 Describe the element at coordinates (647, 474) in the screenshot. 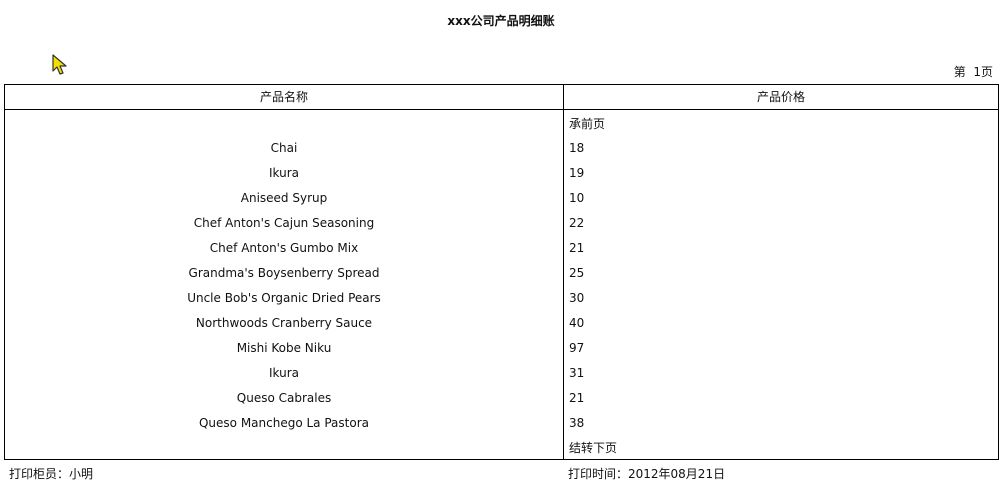

I see `print-time-label: 打印时间：2012年08月21日` at that location.